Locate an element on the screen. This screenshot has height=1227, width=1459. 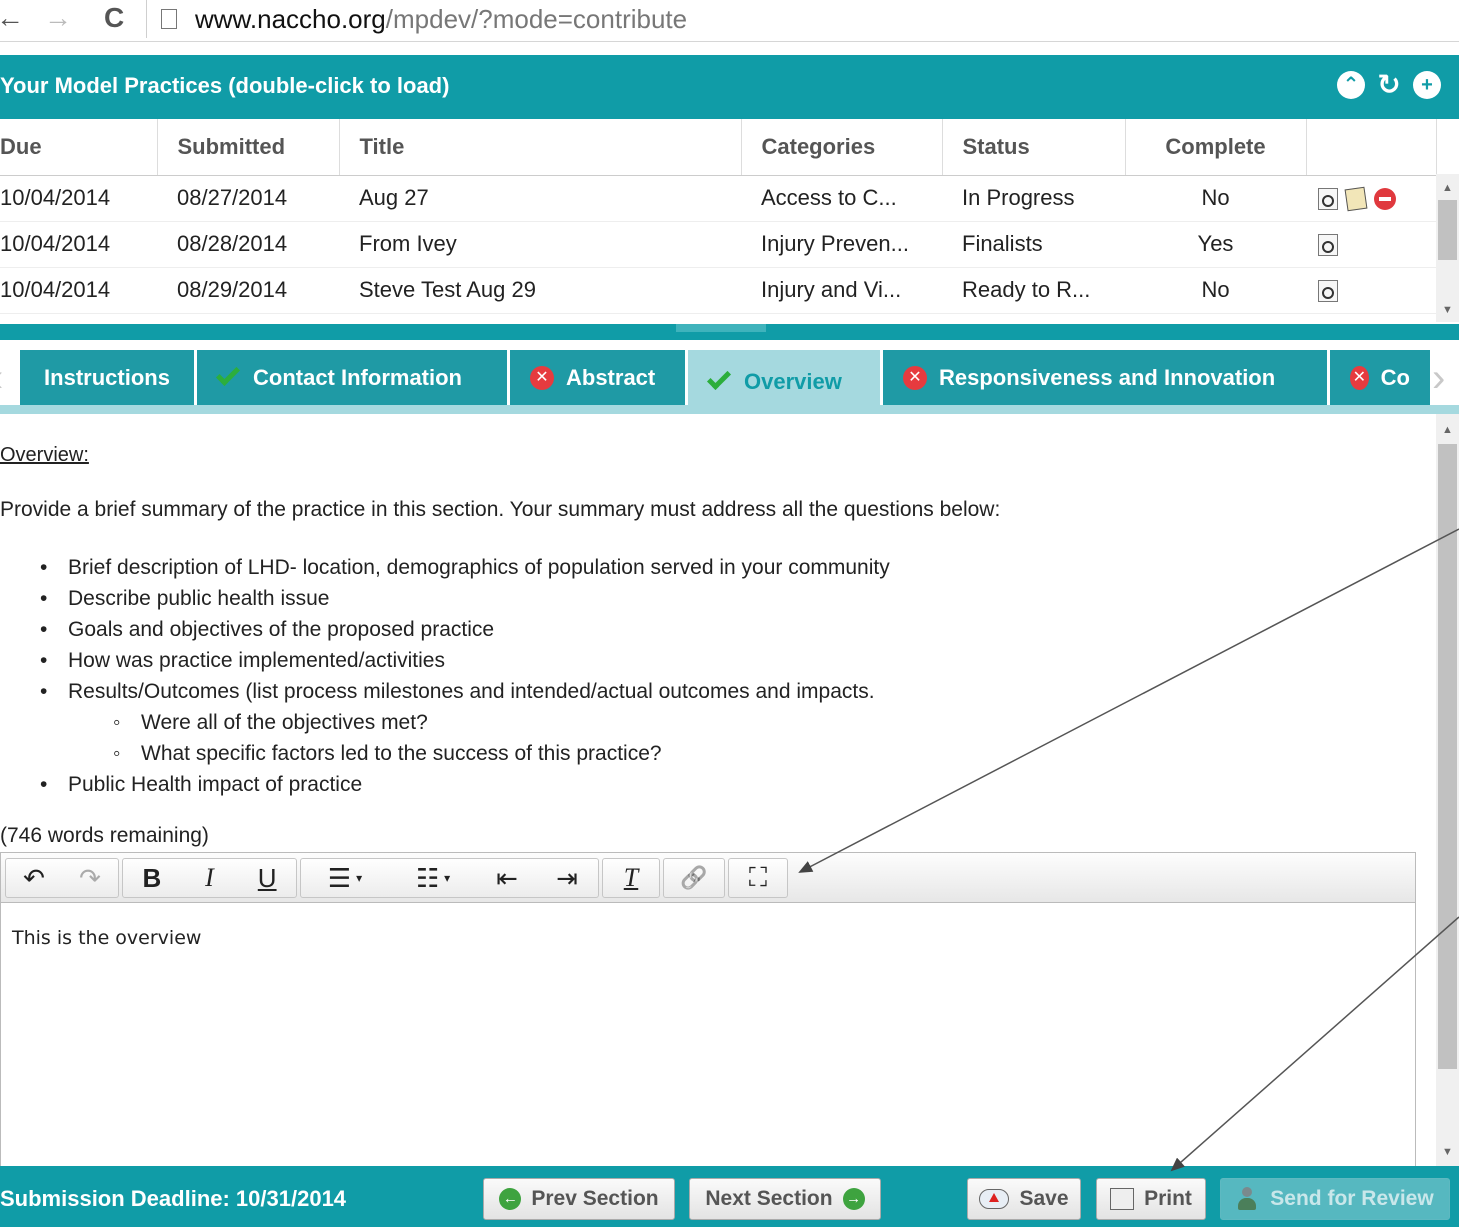
delete-icon is located at coordinates (1385, 199).